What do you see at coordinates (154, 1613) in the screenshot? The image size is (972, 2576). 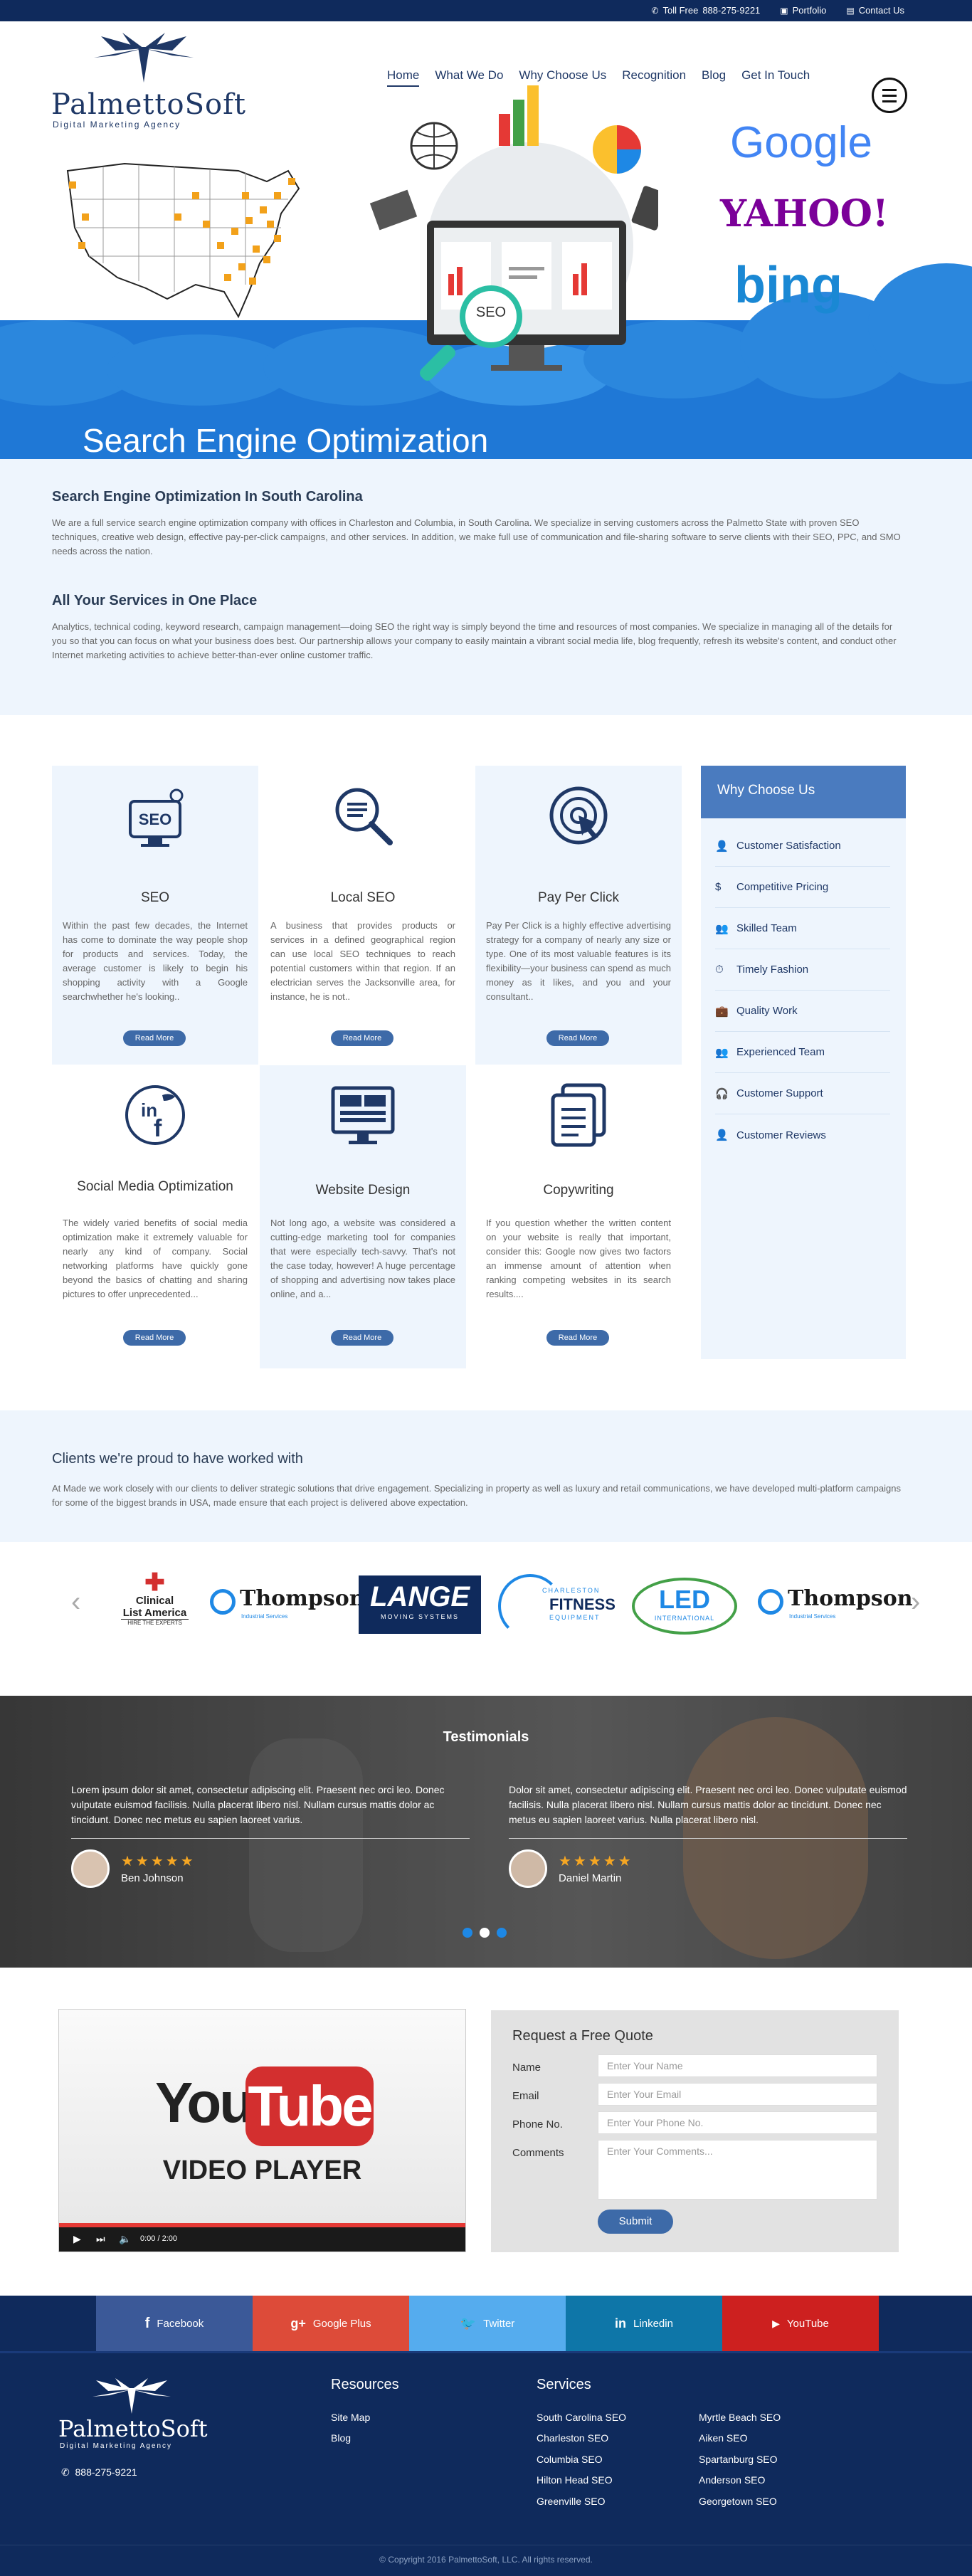 I see `logo-text: List America` at bounding box center [154, 1613].